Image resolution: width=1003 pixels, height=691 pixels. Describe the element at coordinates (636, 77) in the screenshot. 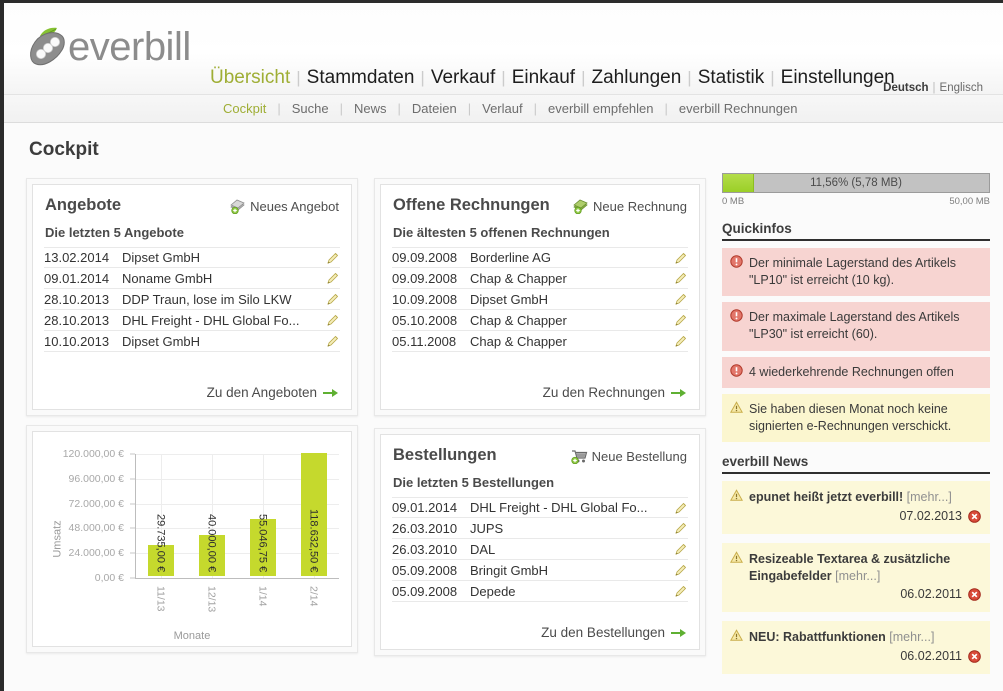

I see `nav-item-zahlungen: Zahlungen` at that location.